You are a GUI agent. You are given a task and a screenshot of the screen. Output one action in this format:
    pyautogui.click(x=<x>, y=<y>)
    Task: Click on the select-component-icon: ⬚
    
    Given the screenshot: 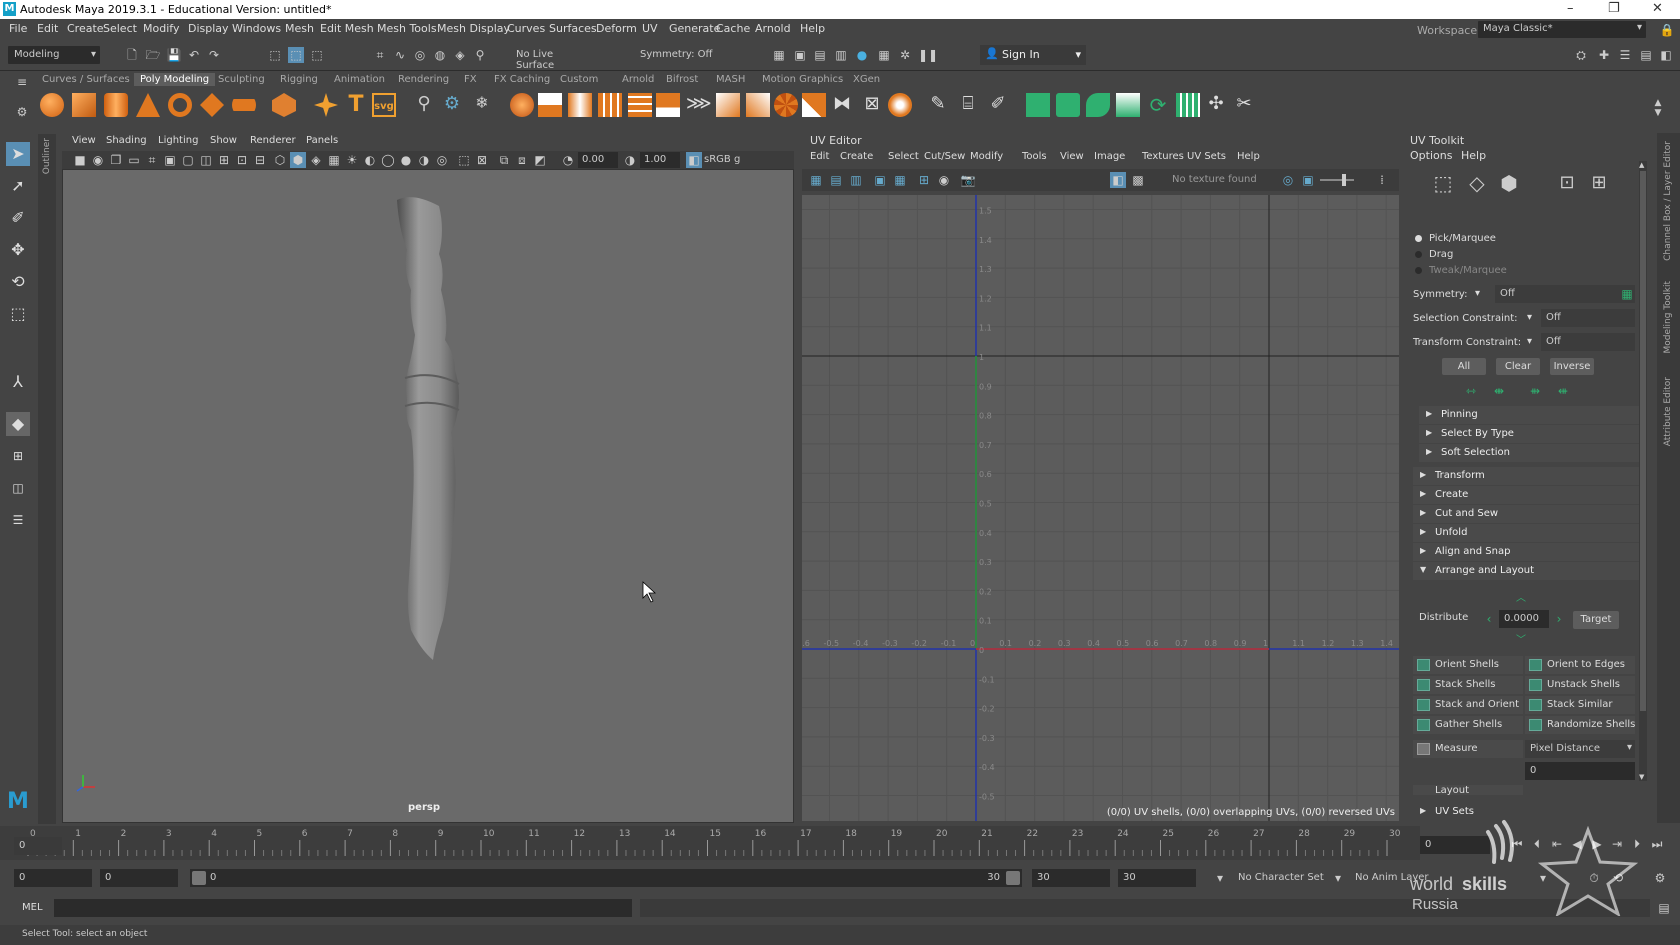 What is the action you would take?
    pyautogui.click(x=317, y=55)
    